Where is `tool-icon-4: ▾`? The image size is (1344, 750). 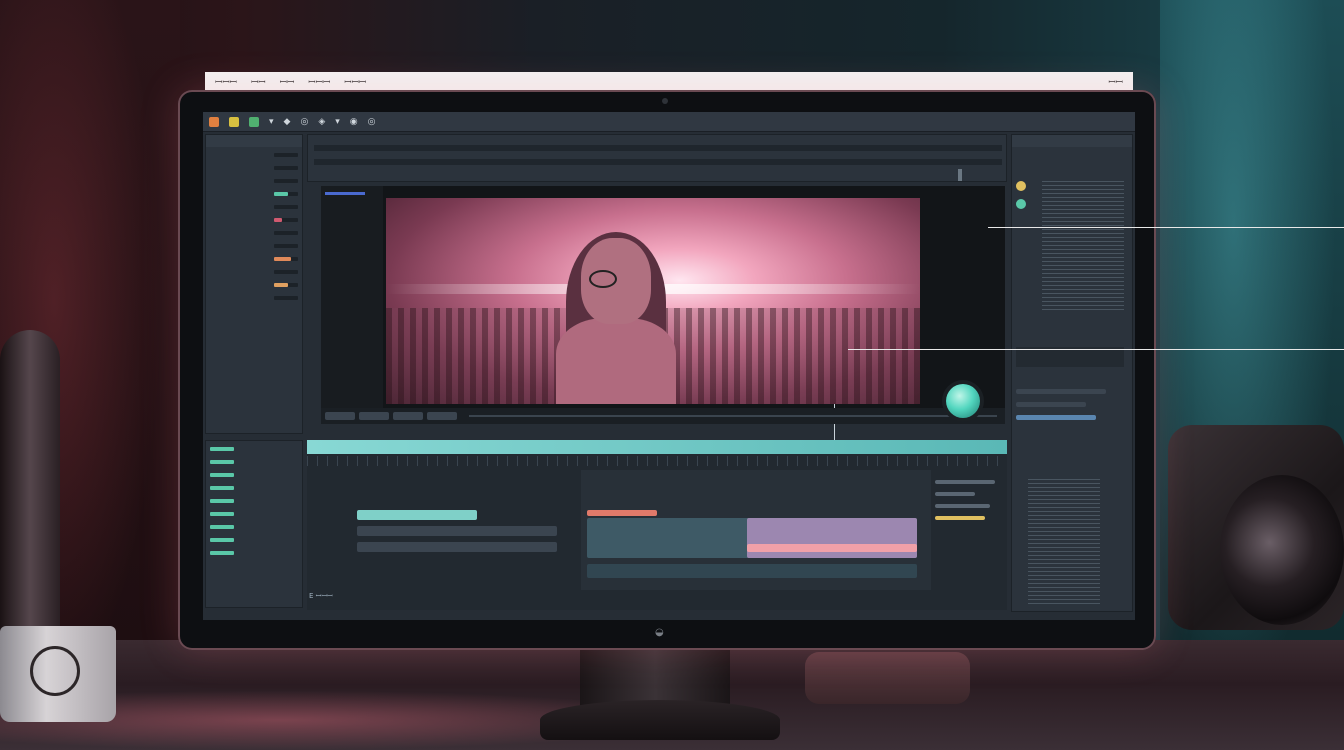 tool-icon-4: ▾ is located at coordinates (271, 122).